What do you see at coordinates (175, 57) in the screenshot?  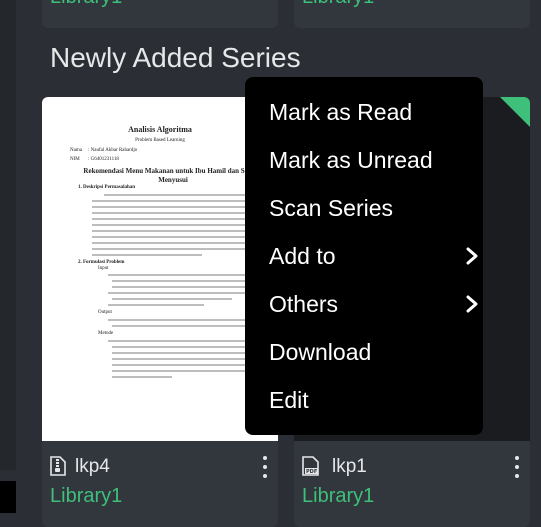 I see `section-title: Newly Added Series` at bounding box center [175, 57].